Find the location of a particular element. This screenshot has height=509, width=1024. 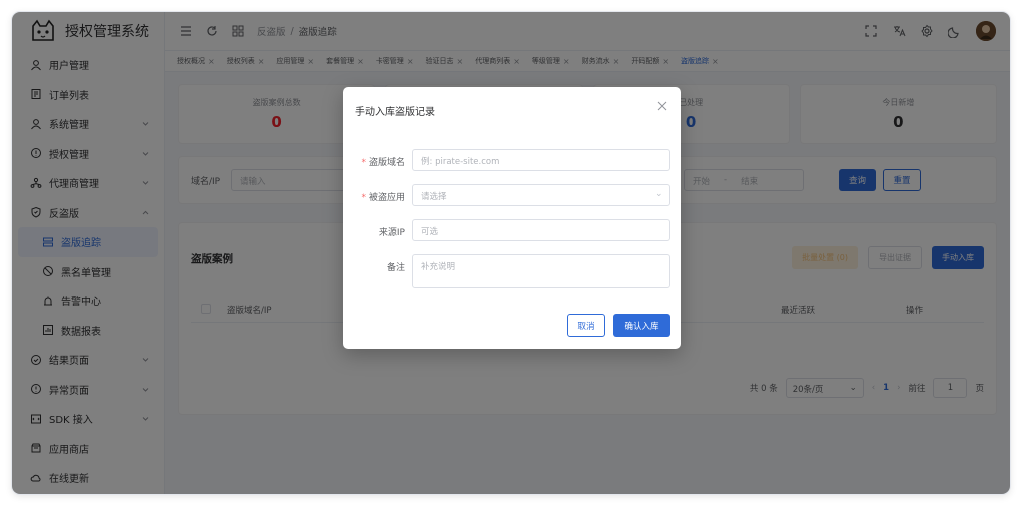

field-label: 备注 is located at coordinates (396, 266).